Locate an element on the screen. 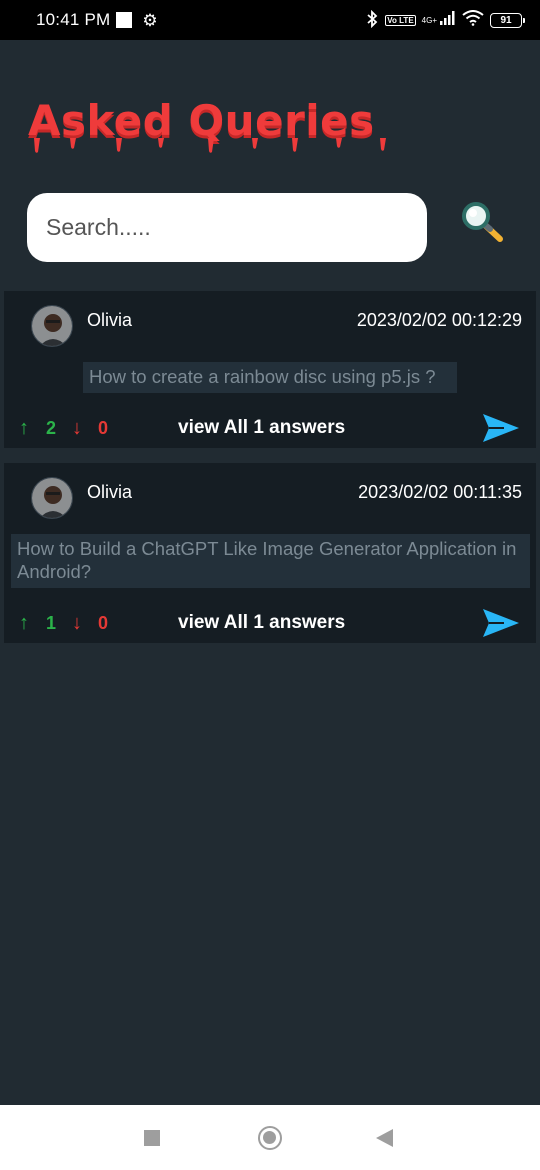 This screenshot has width=540, height=1170. card-footer: ↑ 2 ↓ 0 view All 1 answers is located at coordinates (270, 428).